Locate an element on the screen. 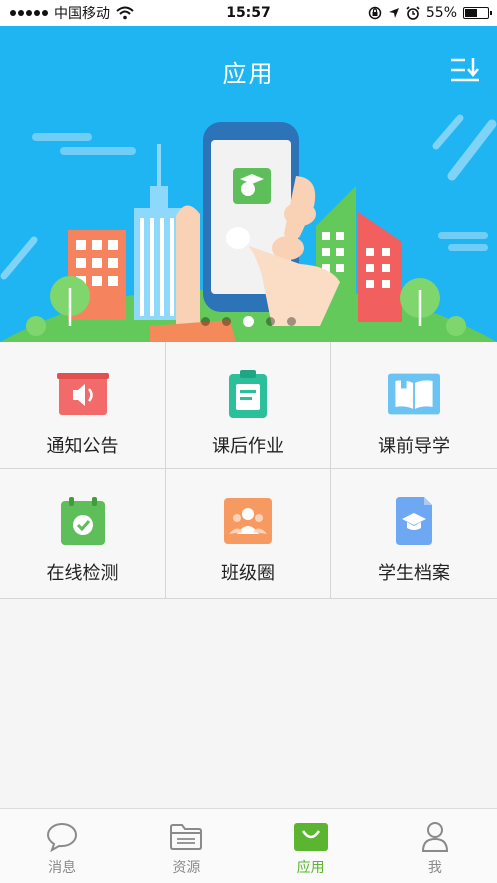 The width and height of the screenshot is (497, 883). app-label: 课后作业 is located at coordinates (248, 446).